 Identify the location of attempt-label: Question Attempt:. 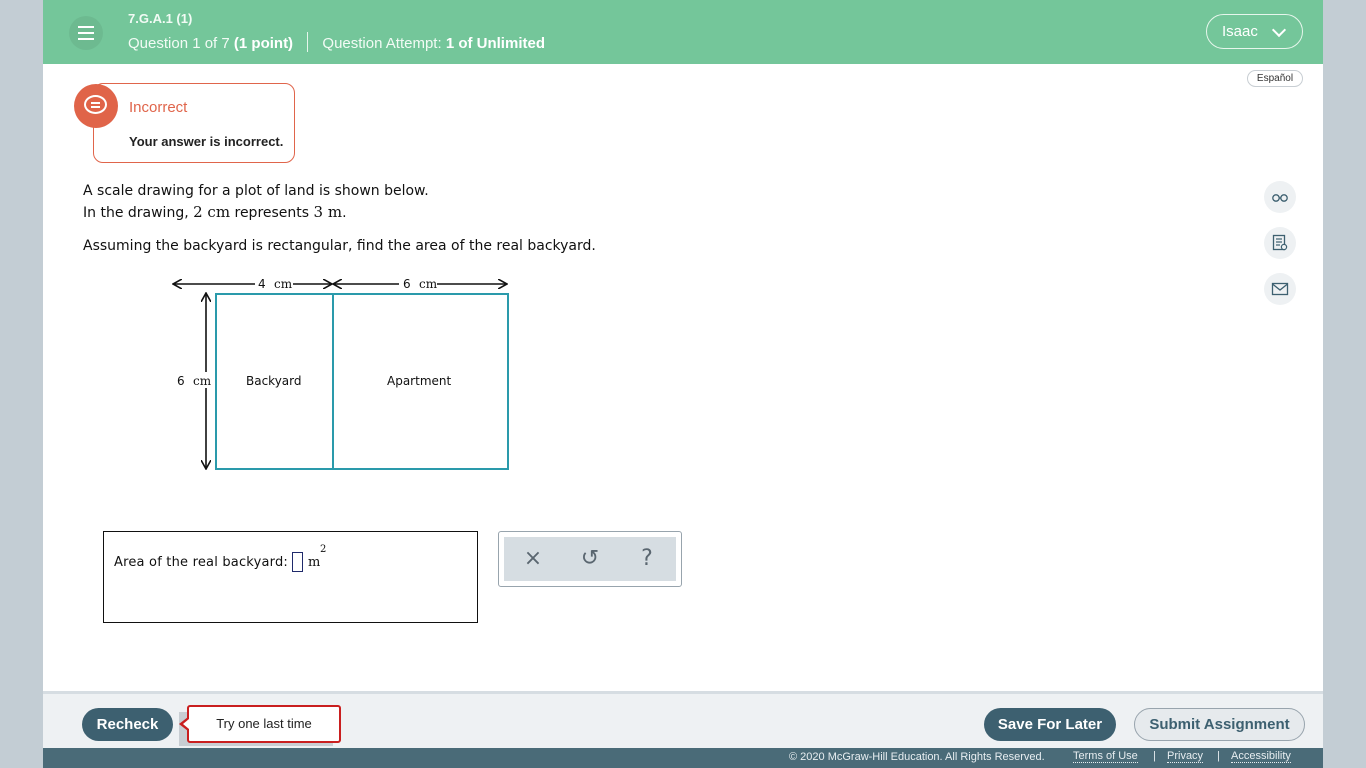
(382, 43).